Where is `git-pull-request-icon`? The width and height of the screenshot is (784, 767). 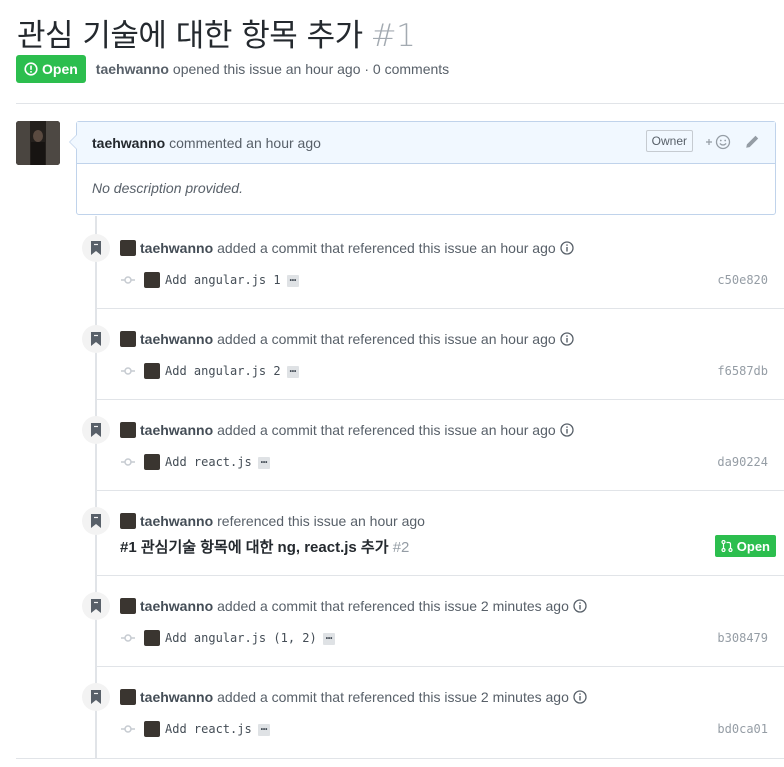 git-pull-request-icon is located at coordinates (727, 546).